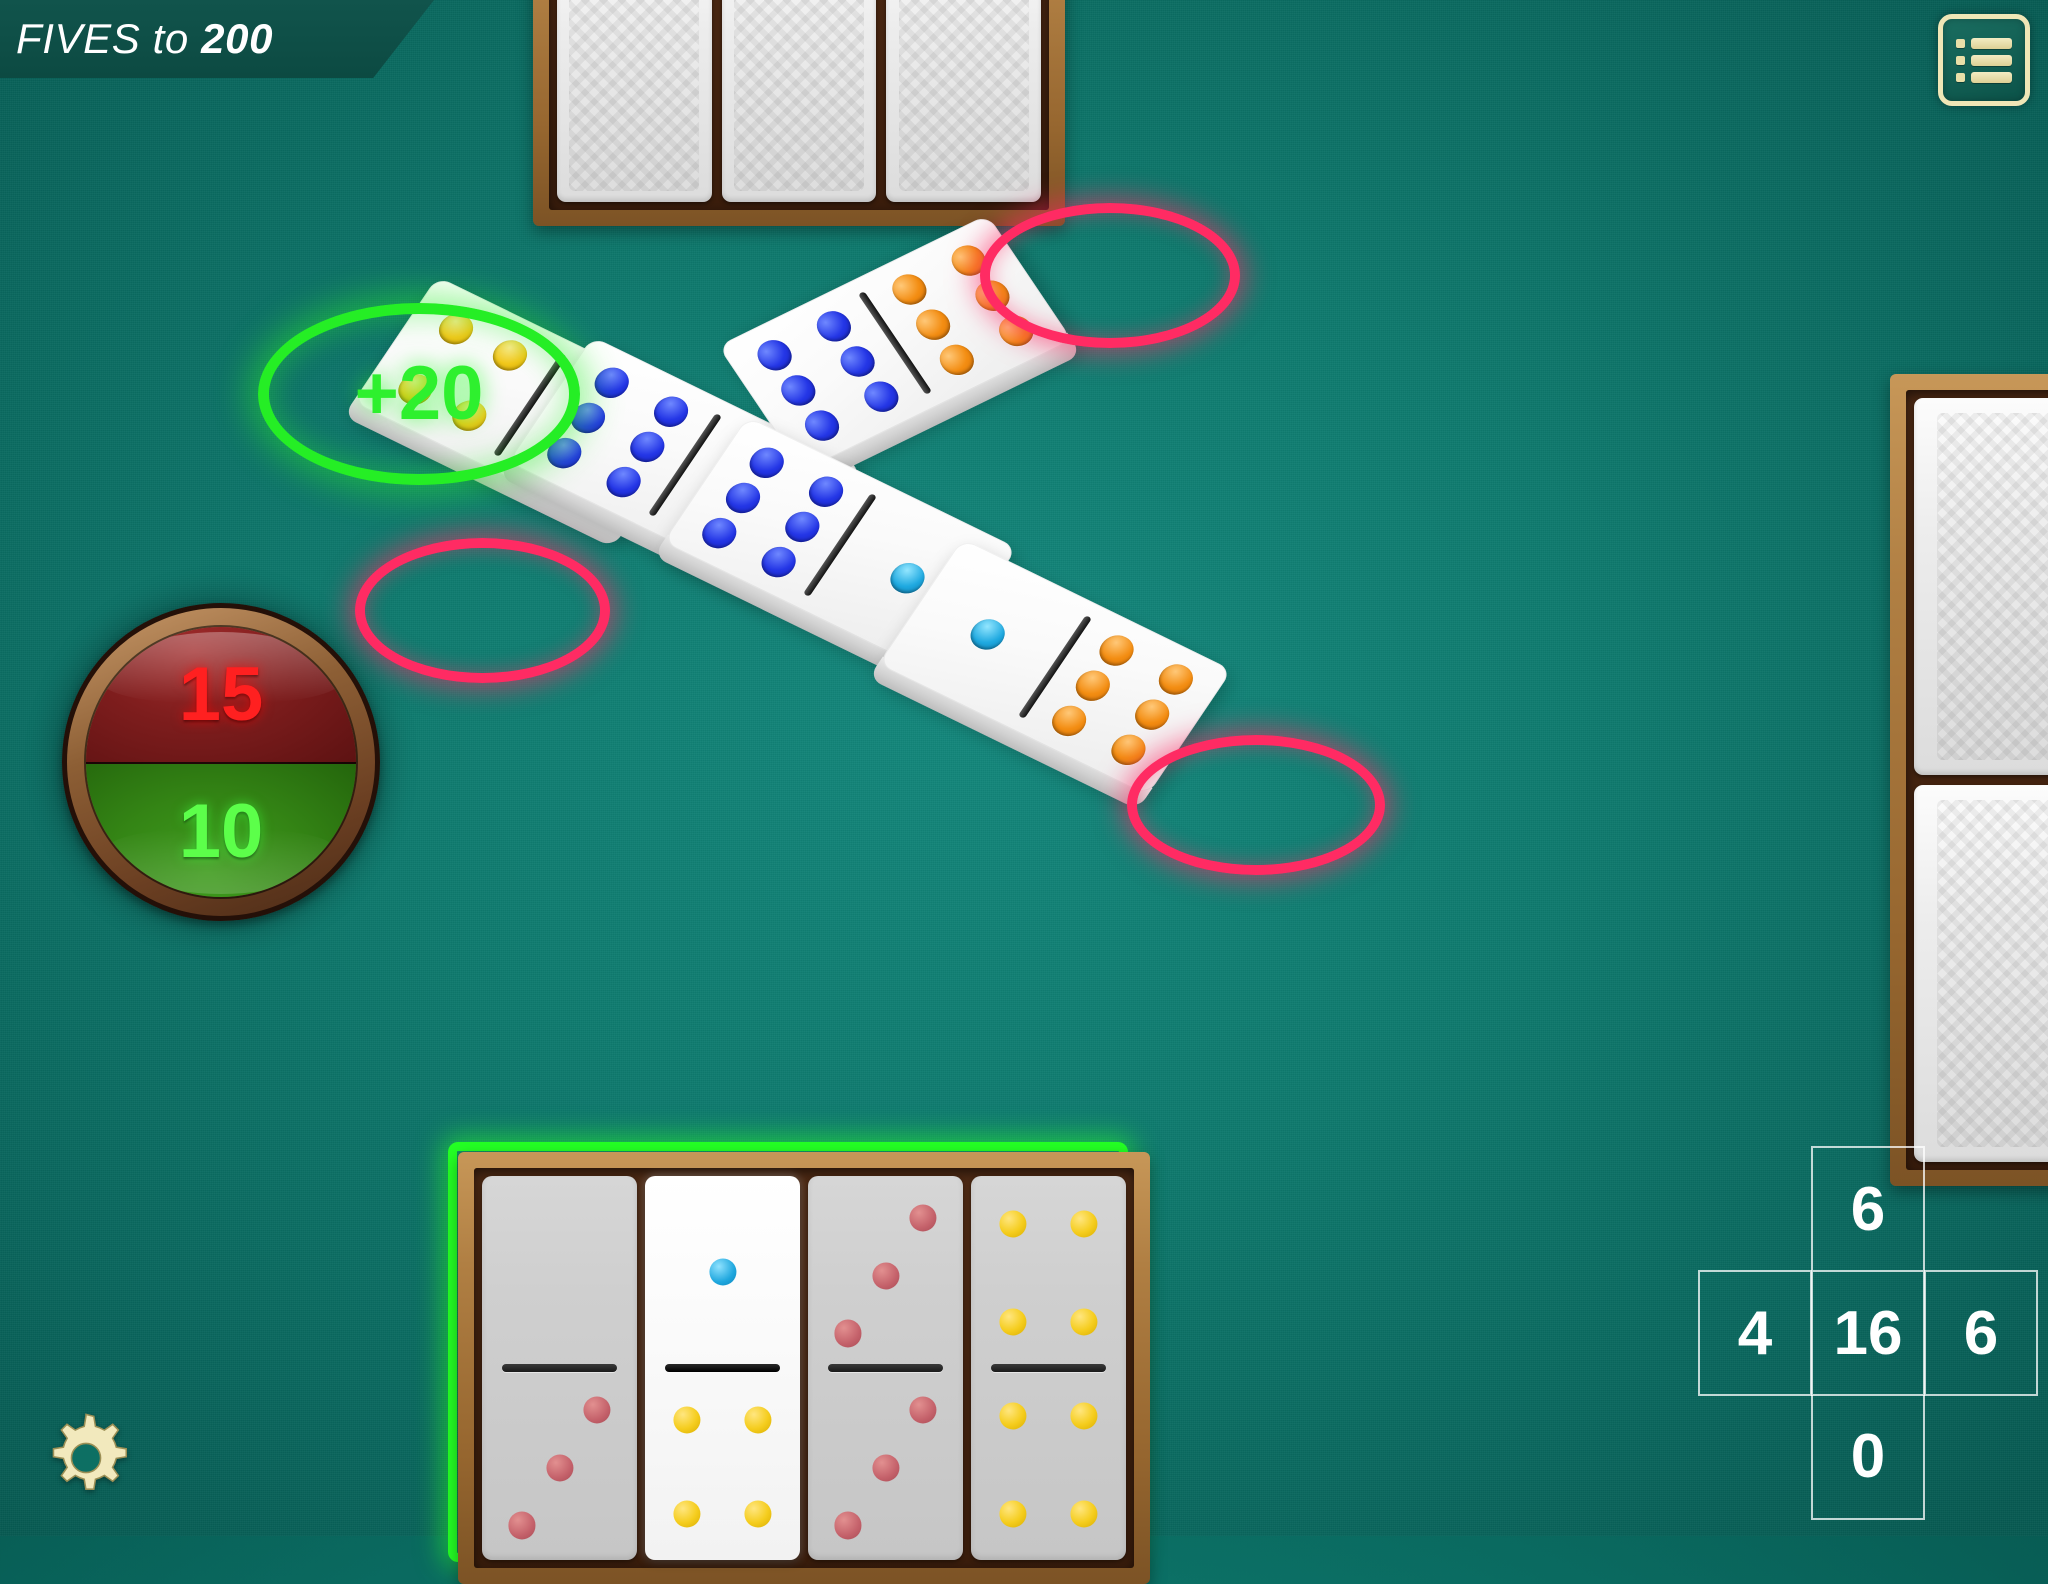 Image resolution: width=2048 pixels, height=1584 pixels. I want to click on menu-button, so click(1984, 60).